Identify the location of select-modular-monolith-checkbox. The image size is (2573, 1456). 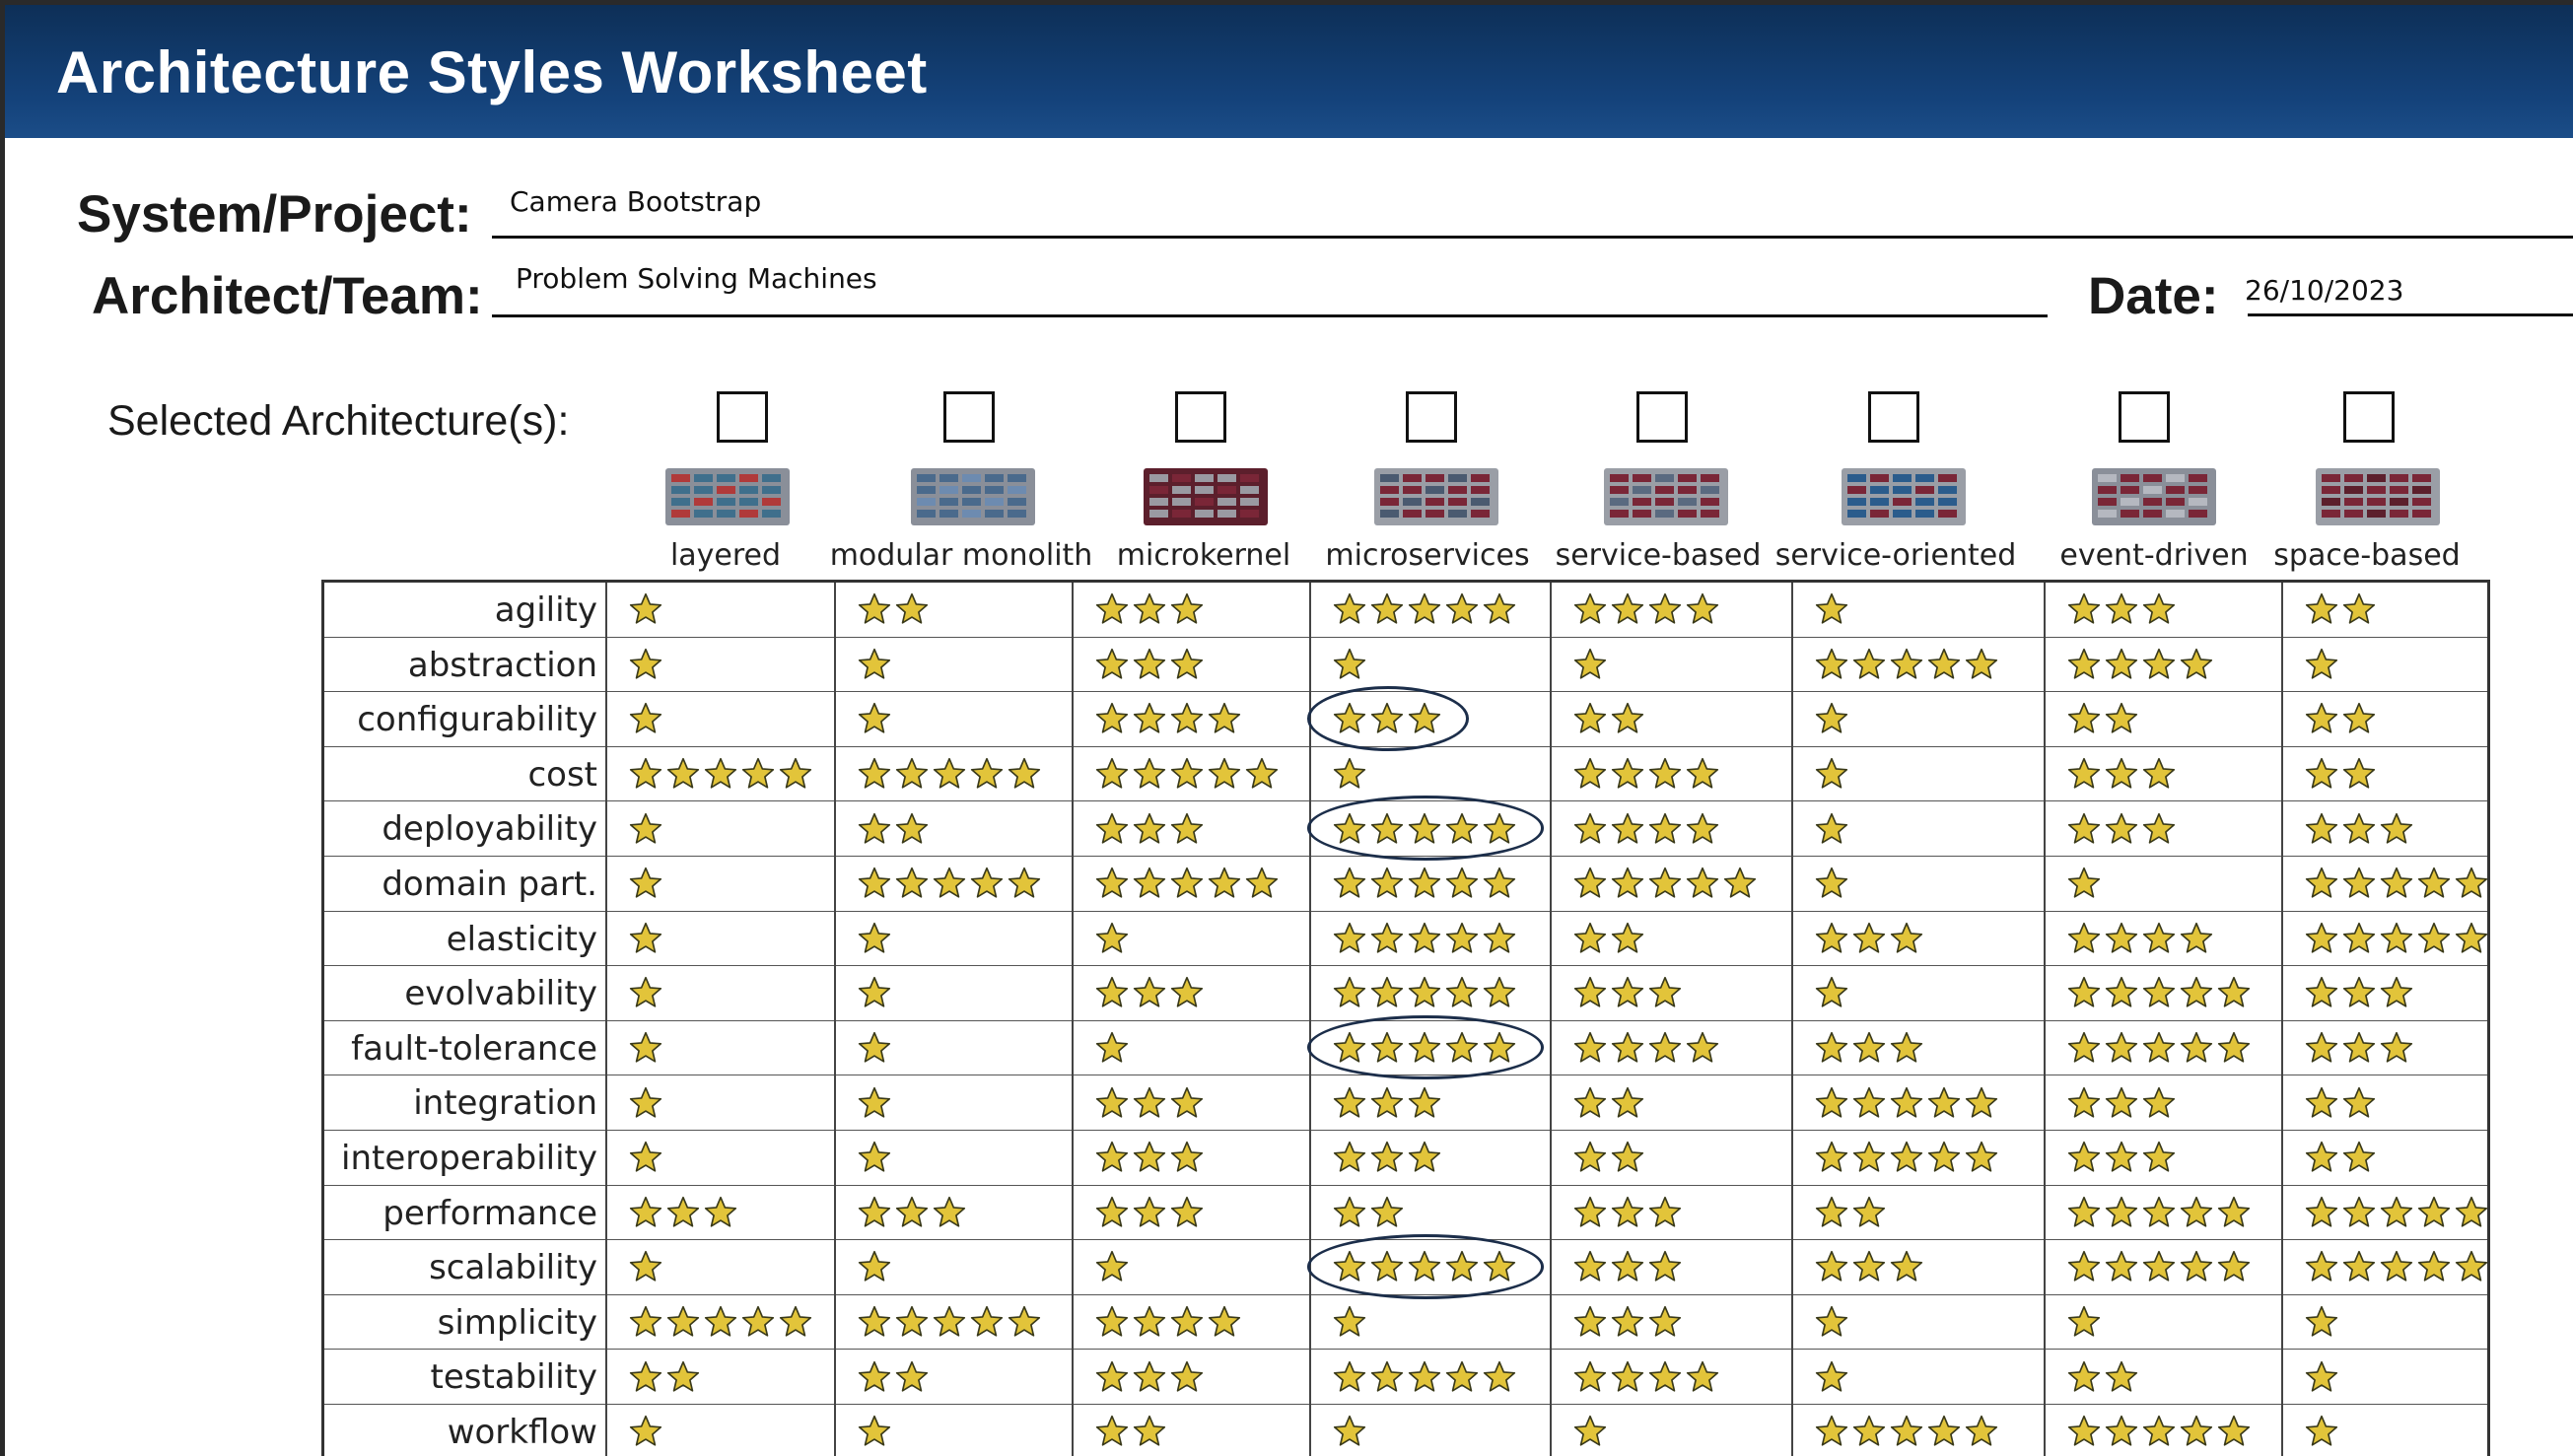
(969, 417).